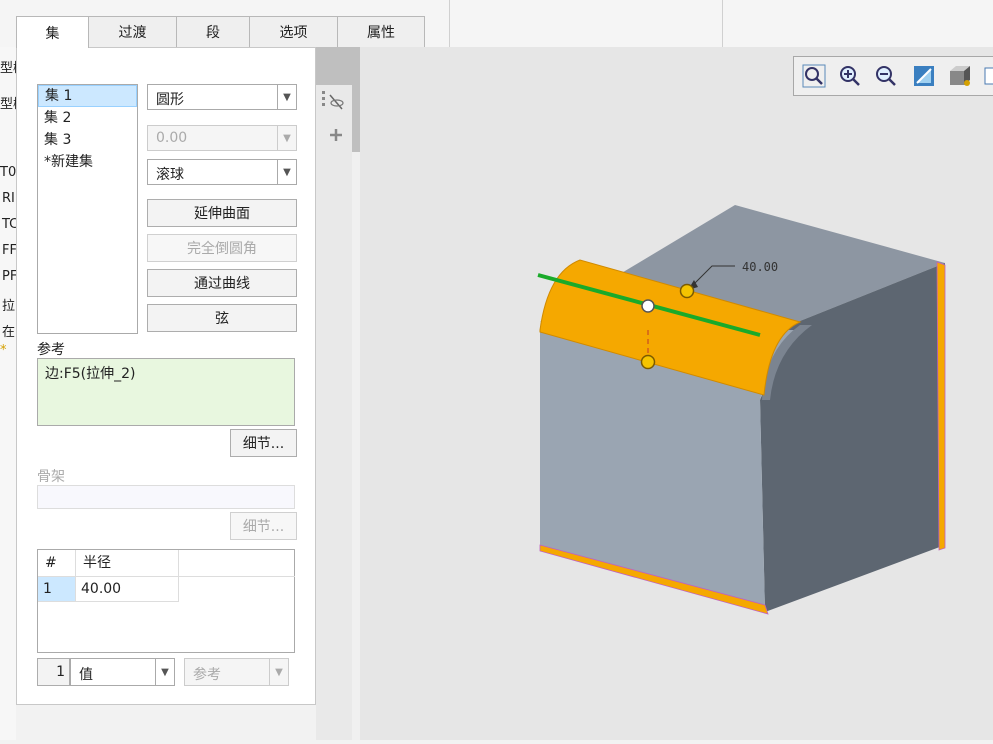  I want to click on dropdown-value: 圆形, so click(170, 100).